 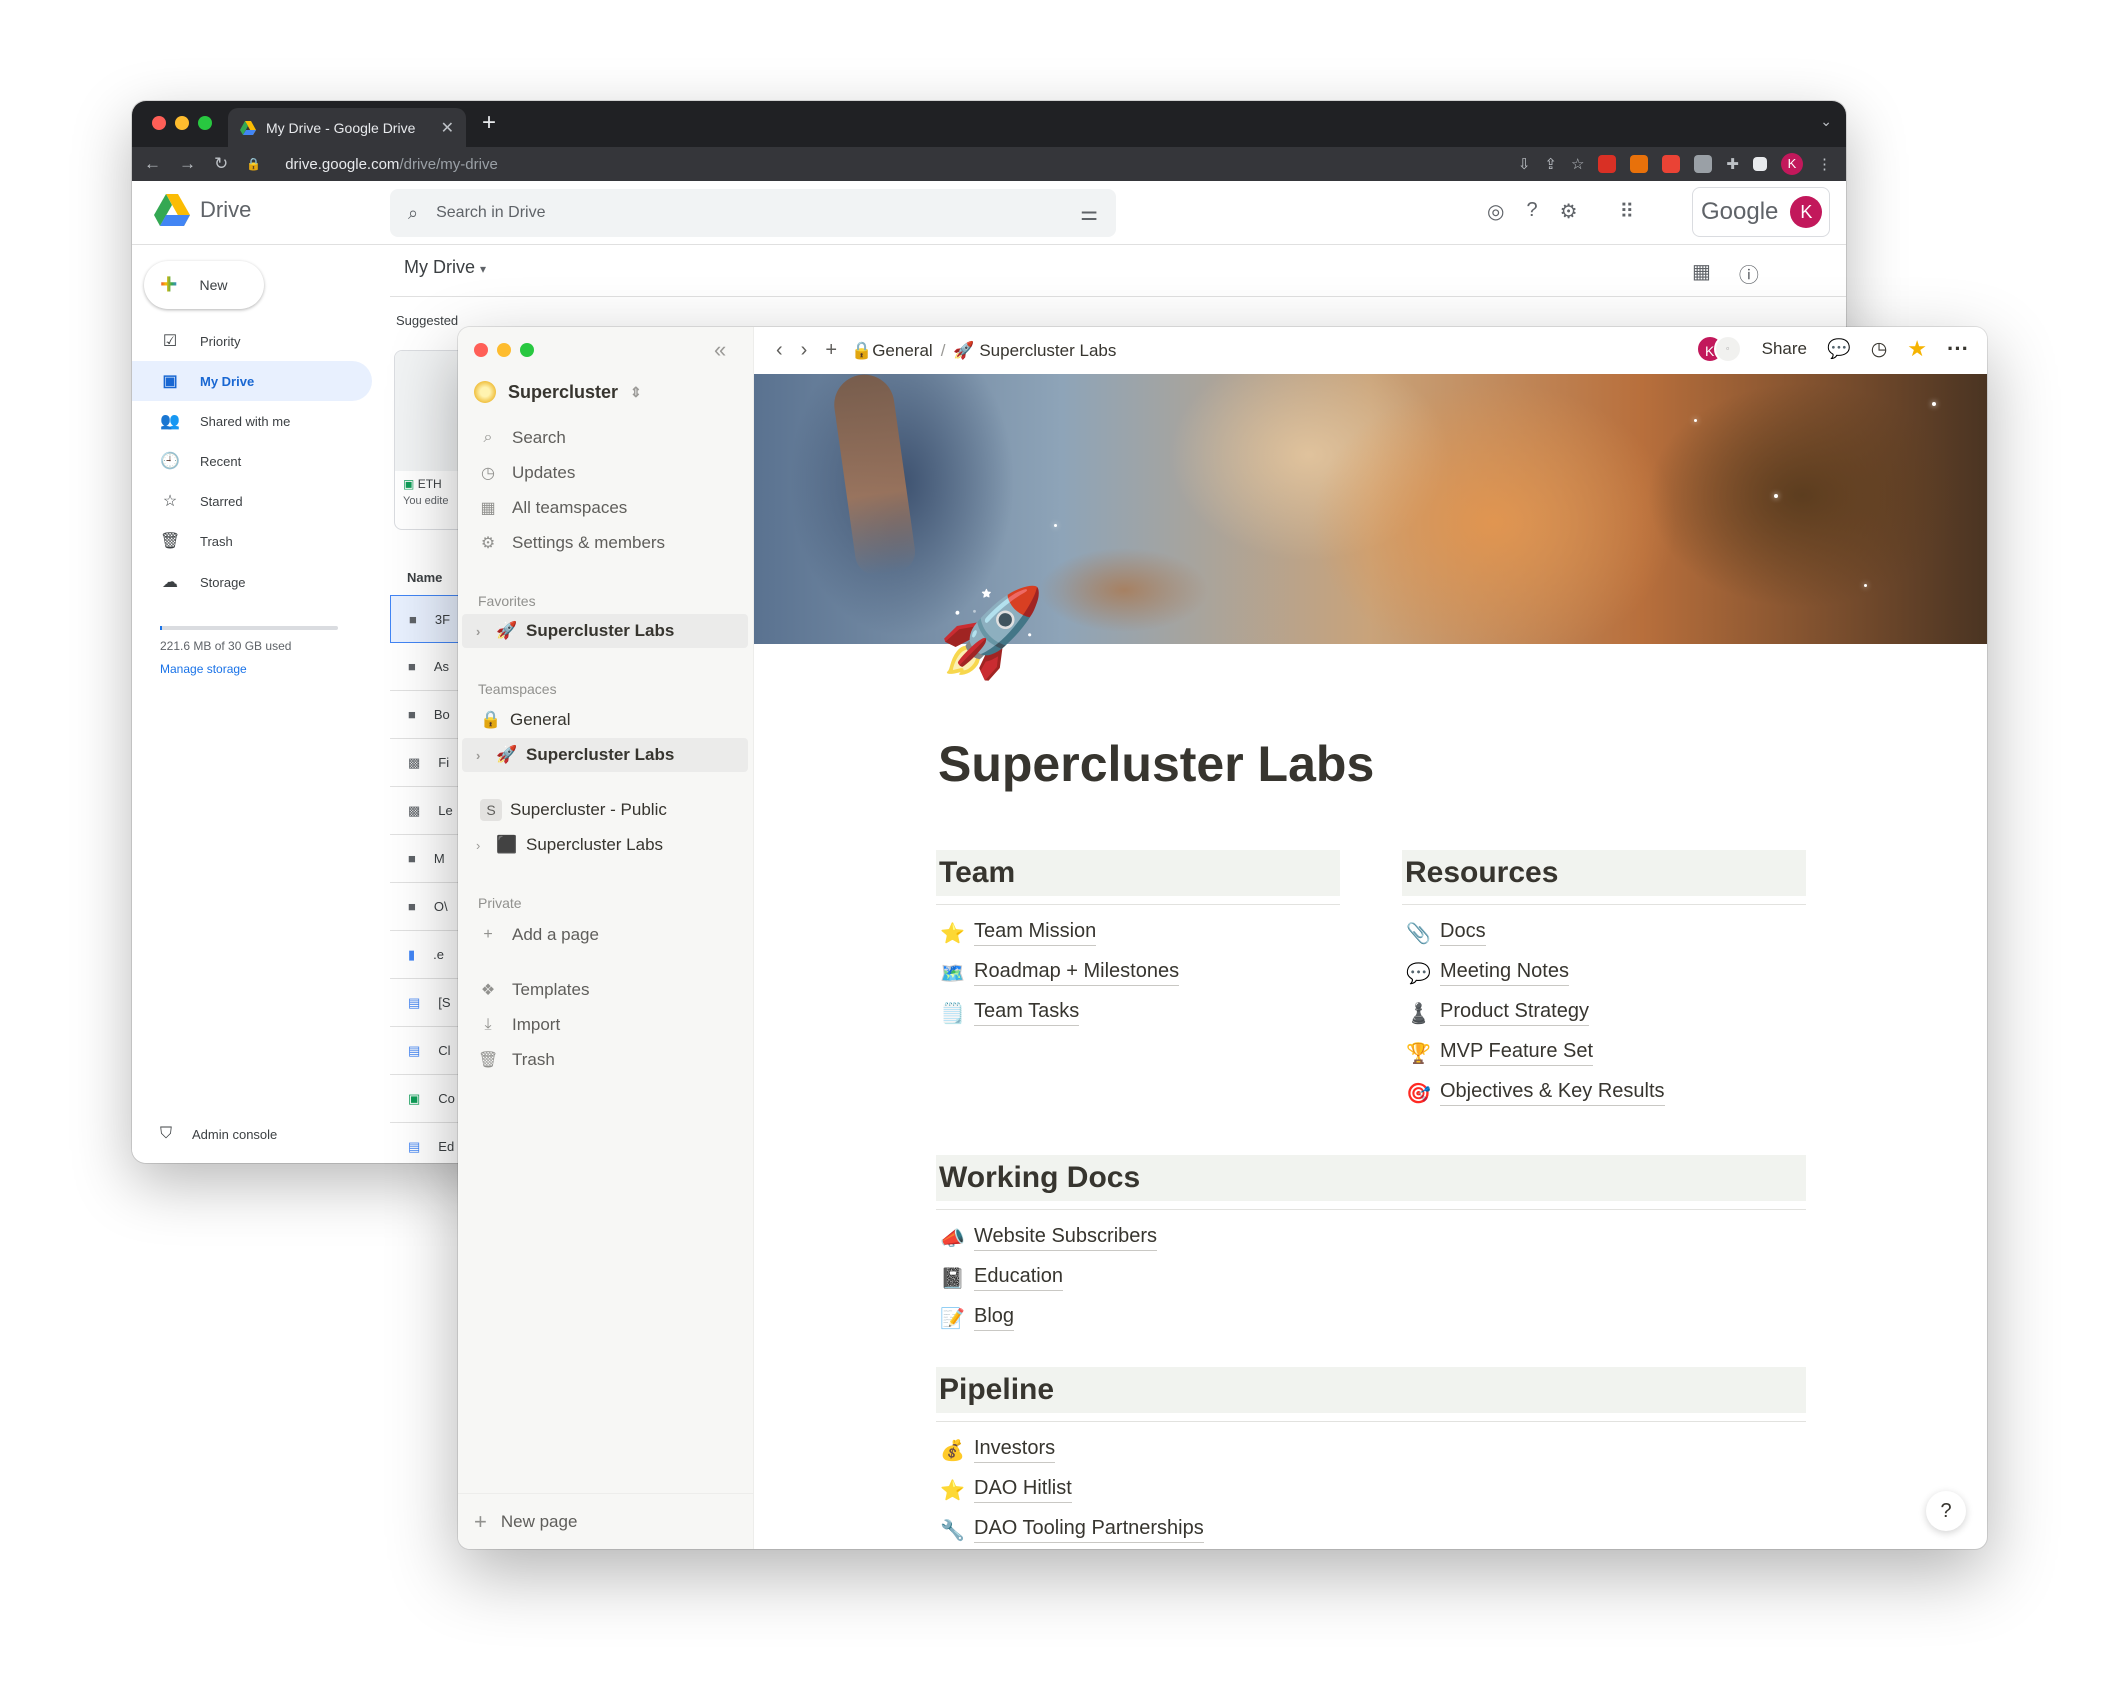 What do you see at coordinates (977, 1318) in the screenshot?
I see `link-blog: 📝 Blog` at bounding box center [977, 1318].